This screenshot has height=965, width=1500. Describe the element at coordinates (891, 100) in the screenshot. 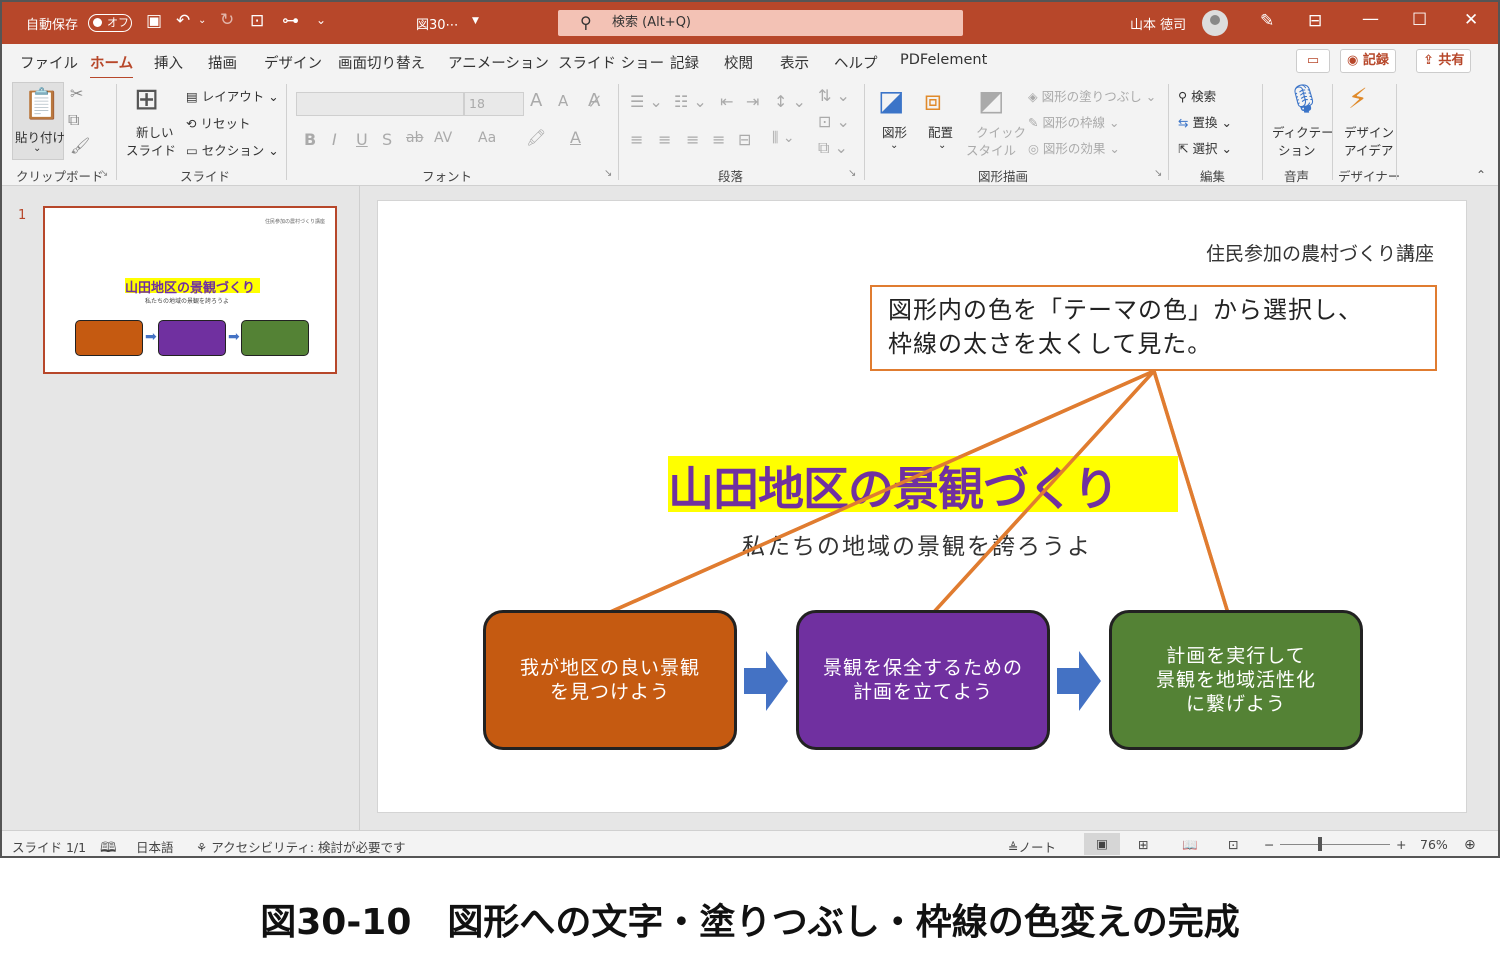

I see `shapes-icon: ◪` at that location.